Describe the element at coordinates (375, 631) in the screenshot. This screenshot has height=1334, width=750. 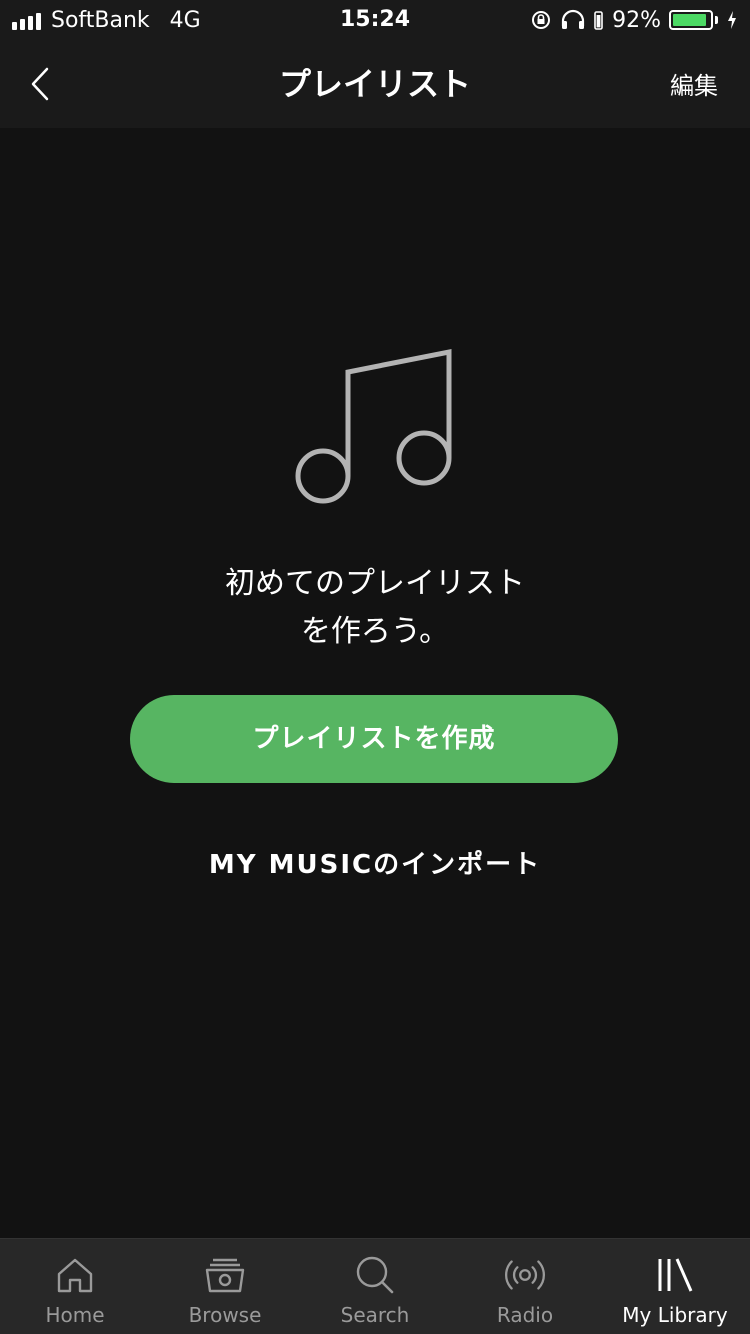
I see `empty-message-line-2: を作ろう。` at that location.